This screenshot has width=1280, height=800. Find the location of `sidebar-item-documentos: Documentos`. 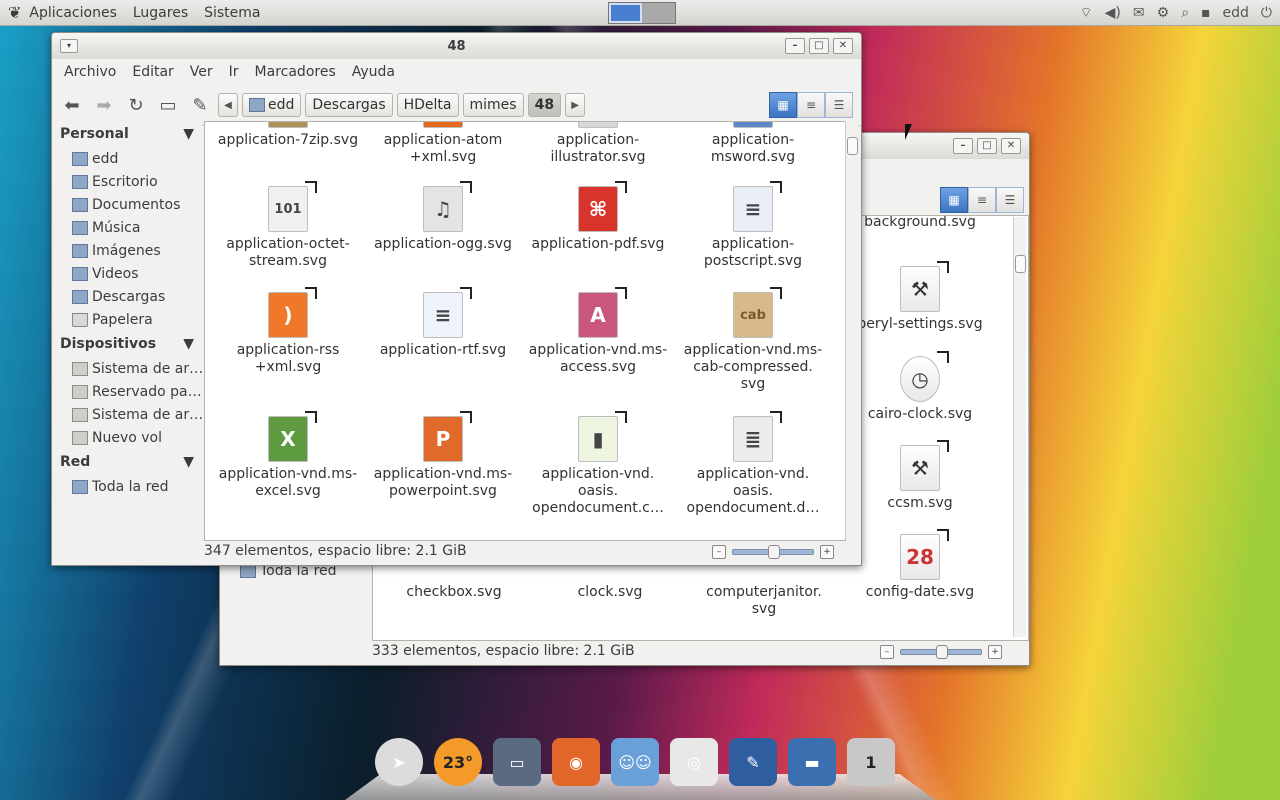

sidebar-item-documentos: Documentos is located at coordinates (127, 204).